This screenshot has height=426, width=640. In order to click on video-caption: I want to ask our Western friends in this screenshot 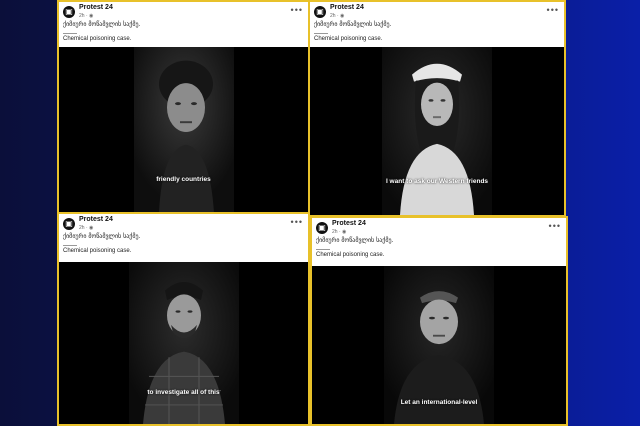, I will do `click(437, 181)`.